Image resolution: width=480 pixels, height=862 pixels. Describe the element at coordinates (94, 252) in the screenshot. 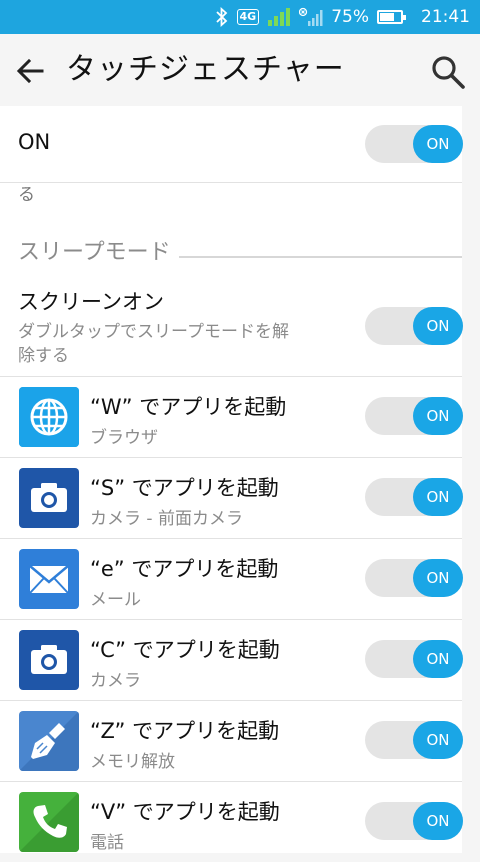

I see `section-title: スリープモード` at that location.